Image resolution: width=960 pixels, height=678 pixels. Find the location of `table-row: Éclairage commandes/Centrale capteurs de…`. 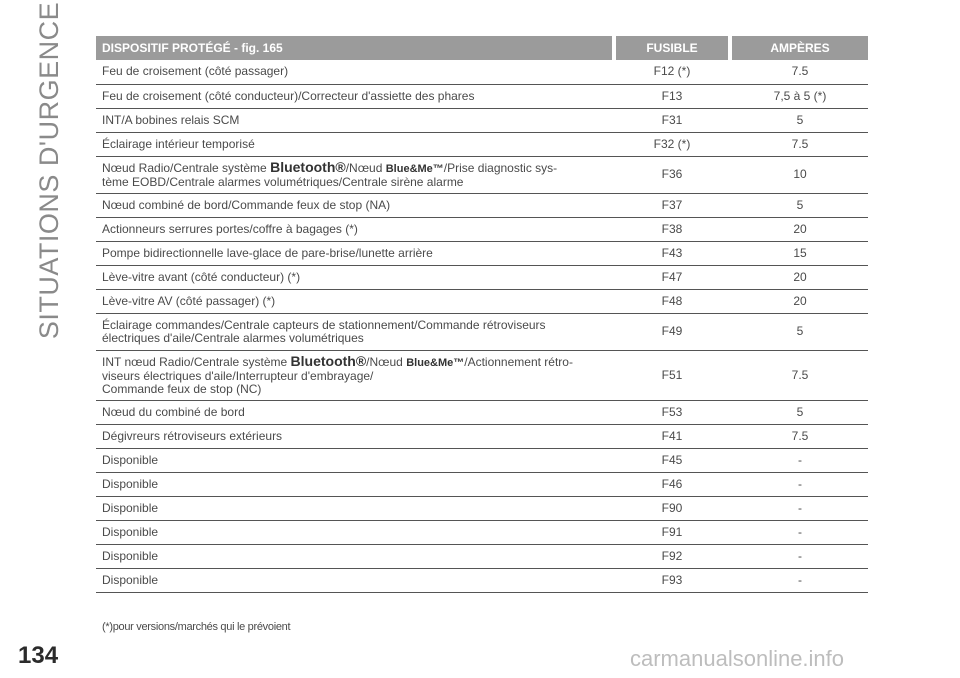

table-row: Éclairage commandes/Centrale capteurs de… is located at coordinates (482, 332).